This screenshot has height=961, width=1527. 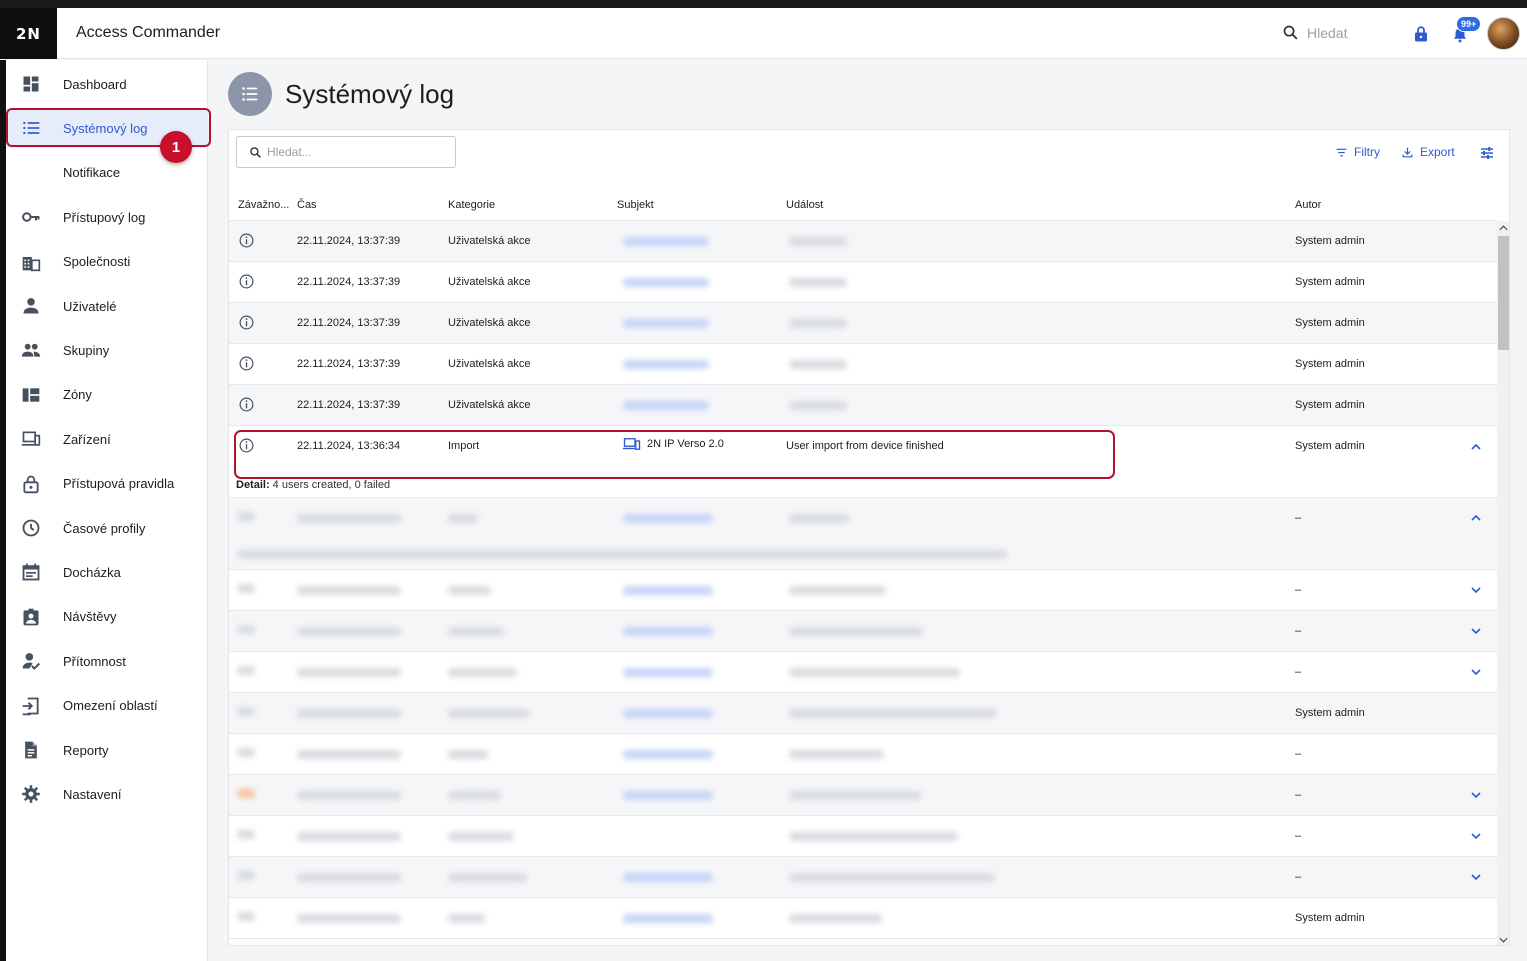 I want to click on row-detail: Detail: 4 users created, 0 failed, so click(x=313, y=485).